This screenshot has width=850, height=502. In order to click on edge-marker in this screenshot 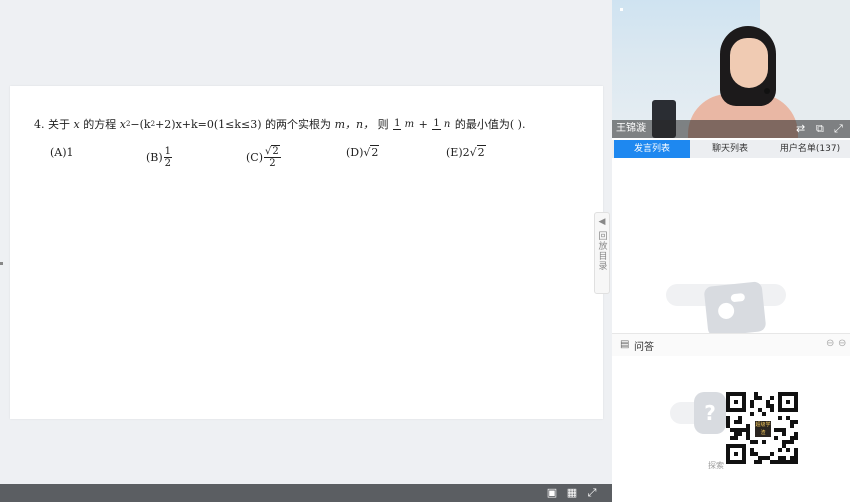, I will do `click(1, 263)`.